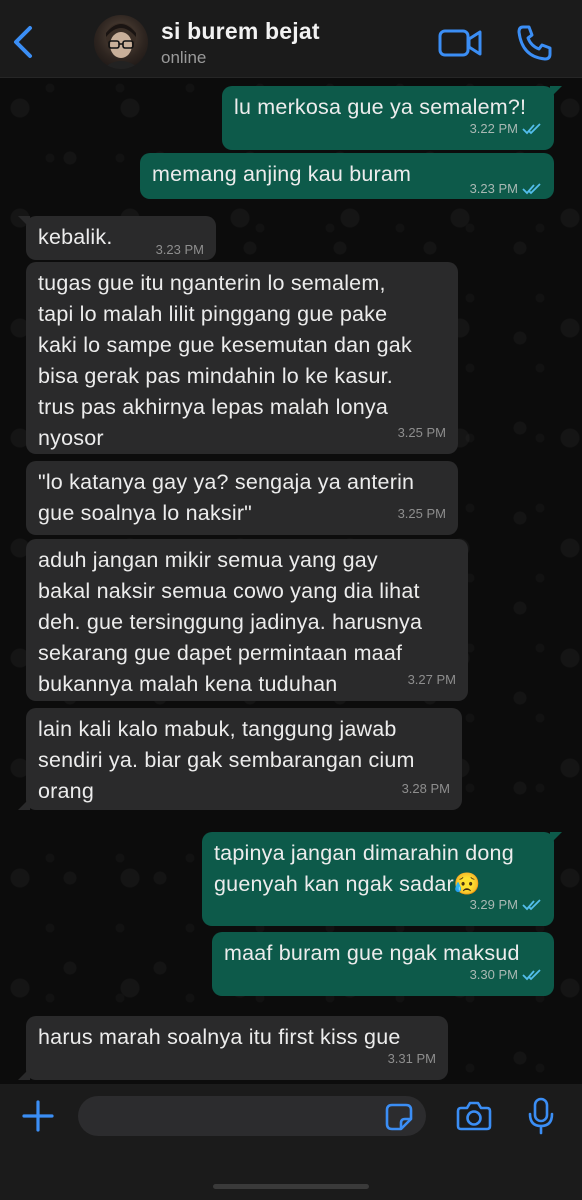 The image size is (582, 1200). Describe the element at coordinates (493, 974) in the screenshot. I see `message-time: 3.30 PM` at that location.